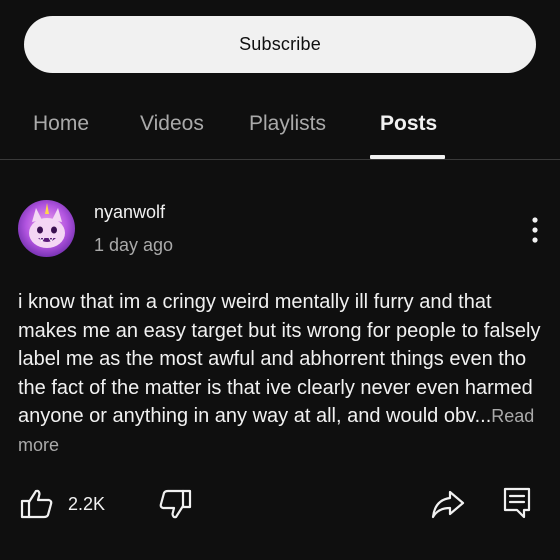 The image size is (560, 560). What do you see at coordinates (87, 504) in the screenshot?
I see `like-count: 2.2K` at bounding box center [87, 504].